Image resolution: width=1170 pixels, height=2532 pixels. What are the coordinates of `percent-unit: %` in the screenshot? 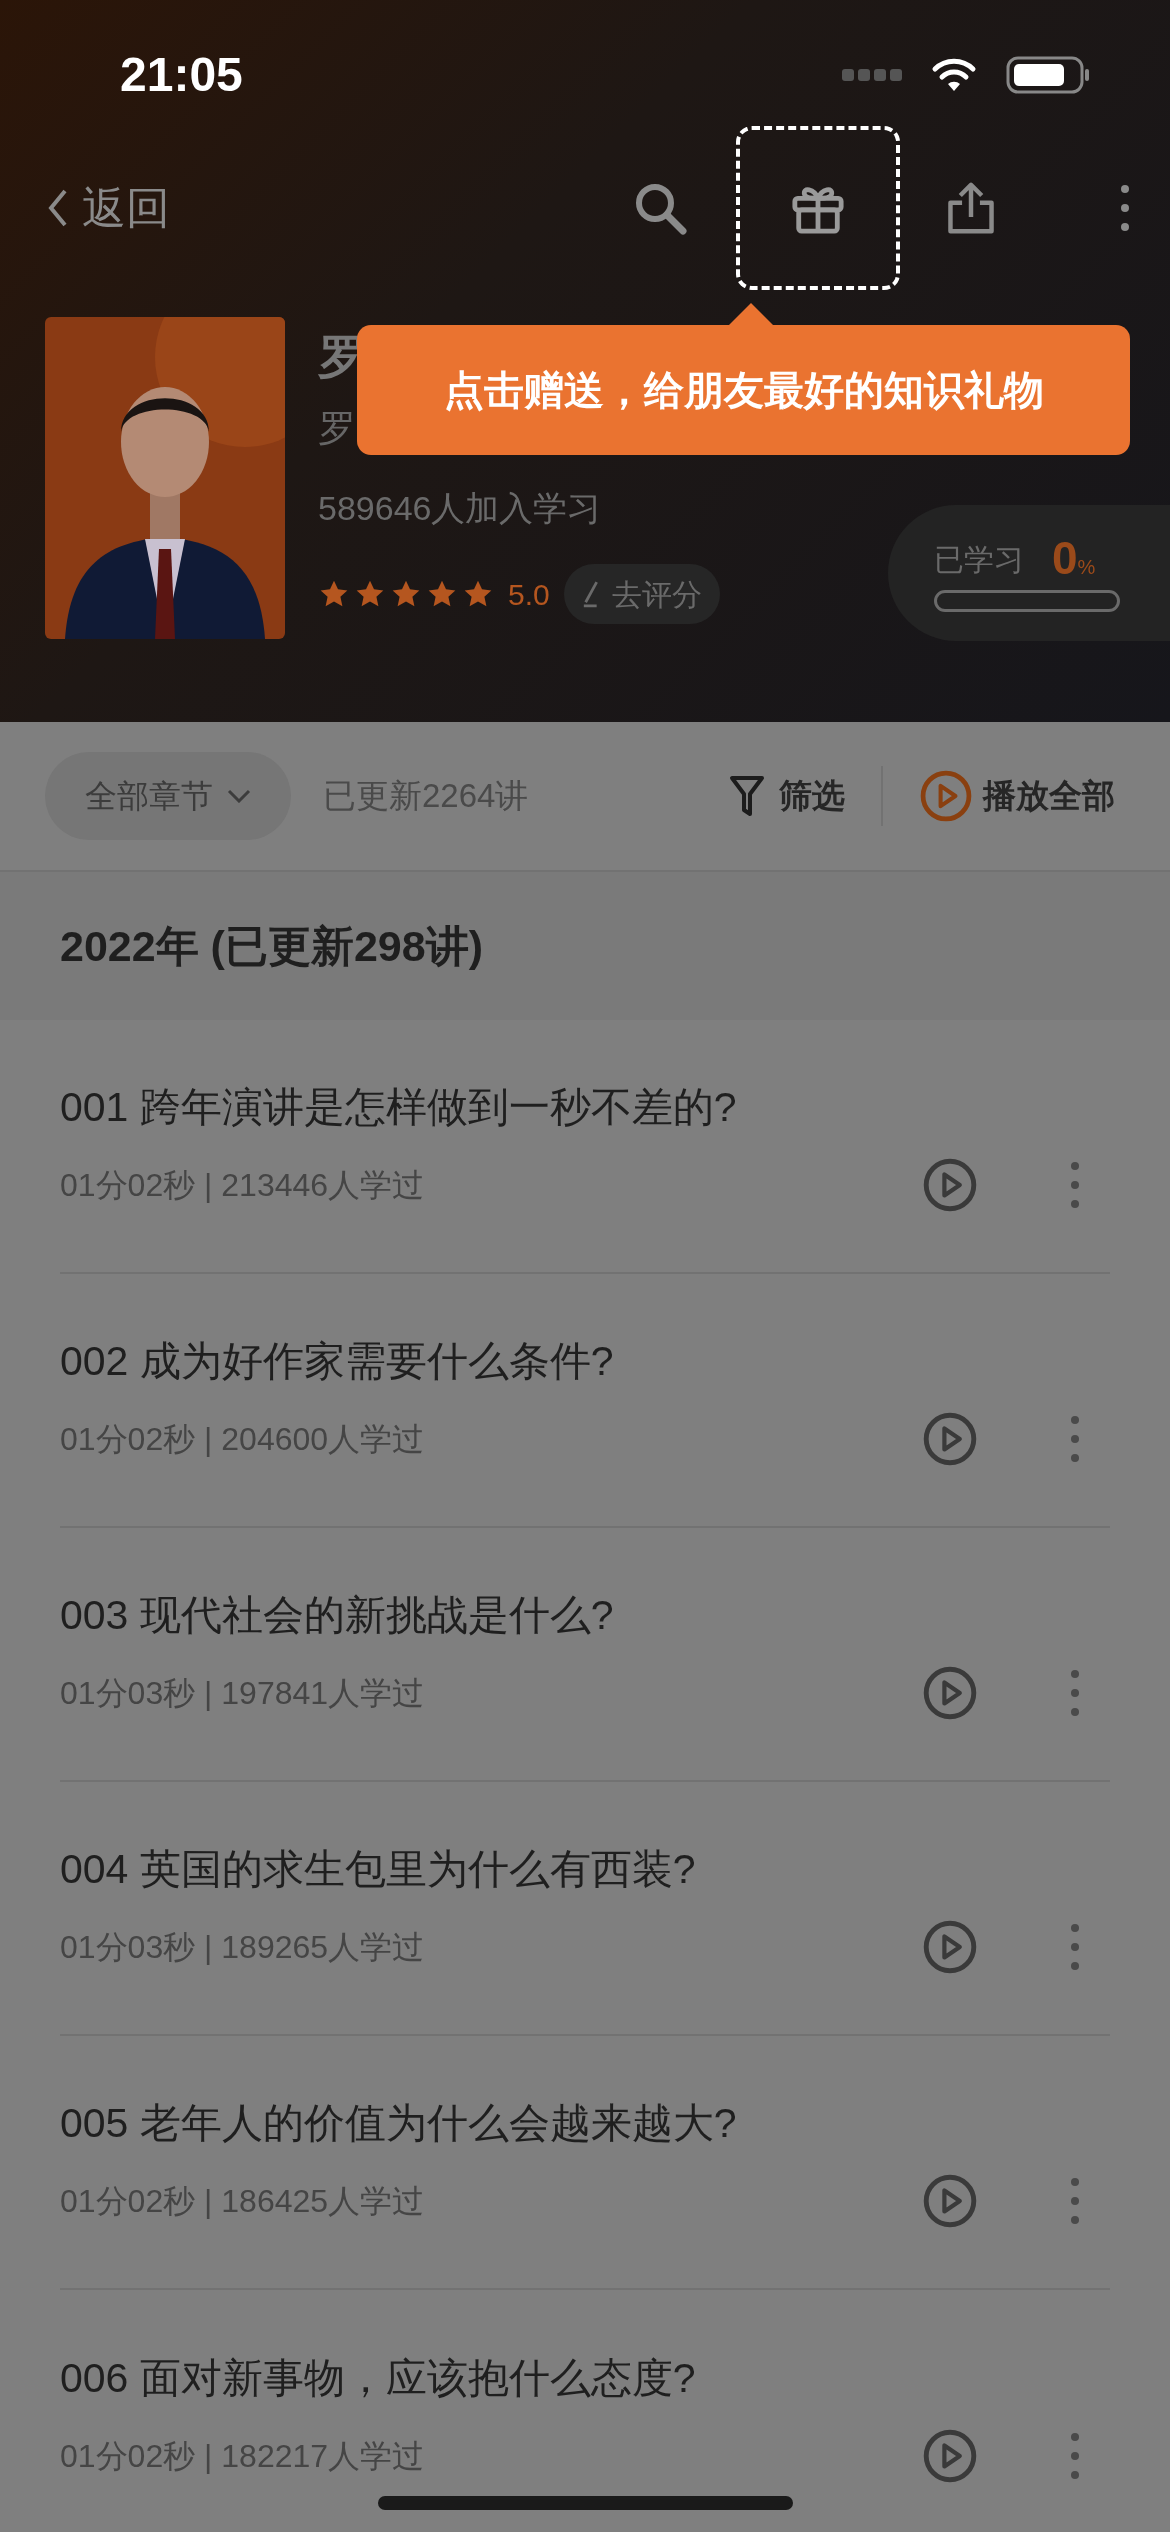 It's located at (1086, 568).